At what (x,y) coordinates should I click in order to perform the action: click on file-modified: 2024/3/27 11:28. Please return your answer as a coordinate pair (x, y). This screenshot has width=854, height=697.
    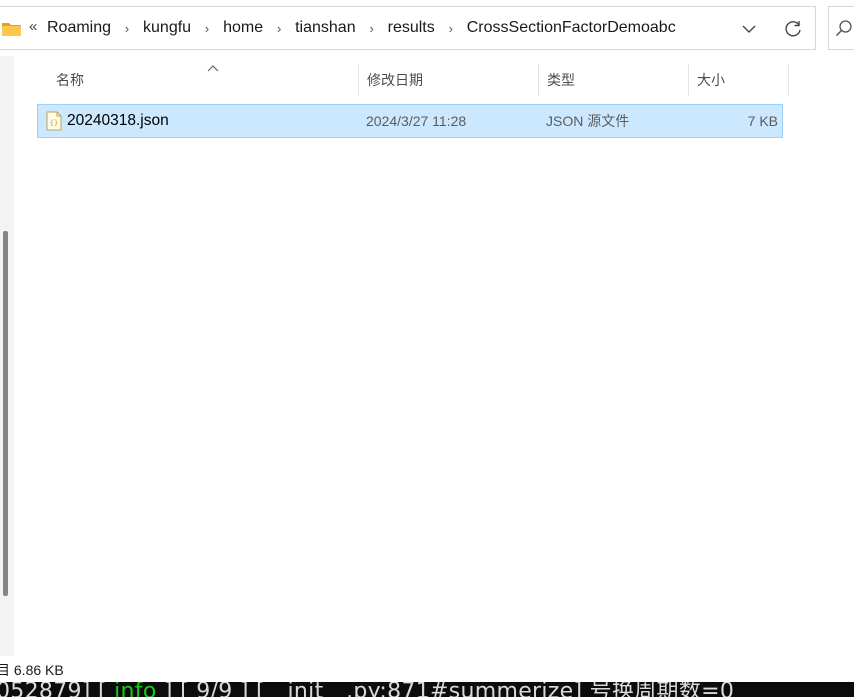
    Looking at the image, I should click on (416, 121).